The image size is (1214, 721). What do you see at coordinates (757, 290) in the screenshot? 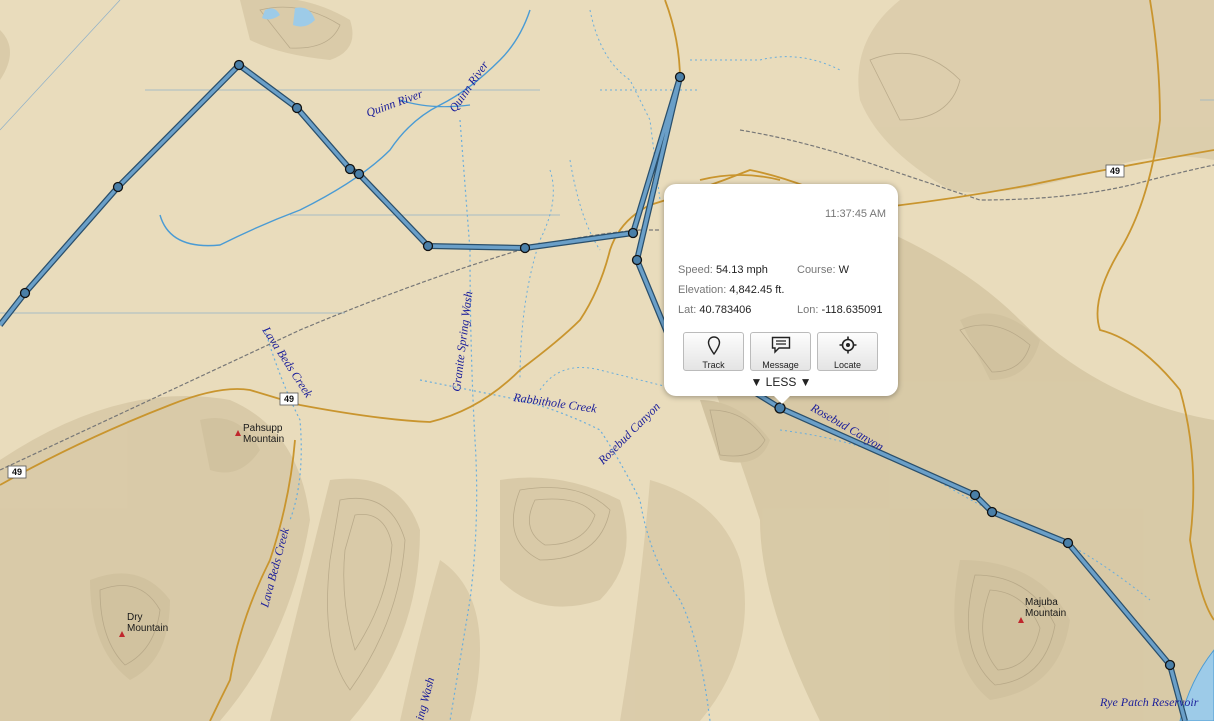
I see `elevation-value: 4,842.45 ft.` at bounding box center [757, 290].